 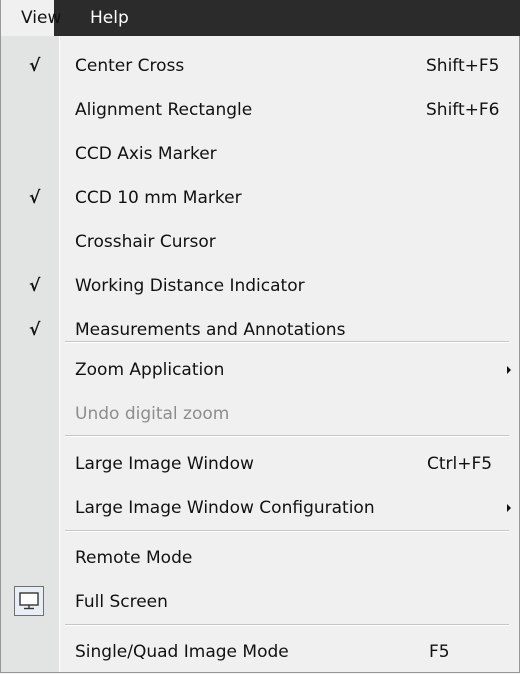 What do you see at coordinates (260, 242) in the screenshot?
I see `menu-item-crosshair-cursor: Crosshair Cursor` at bounding box center [260, 242].